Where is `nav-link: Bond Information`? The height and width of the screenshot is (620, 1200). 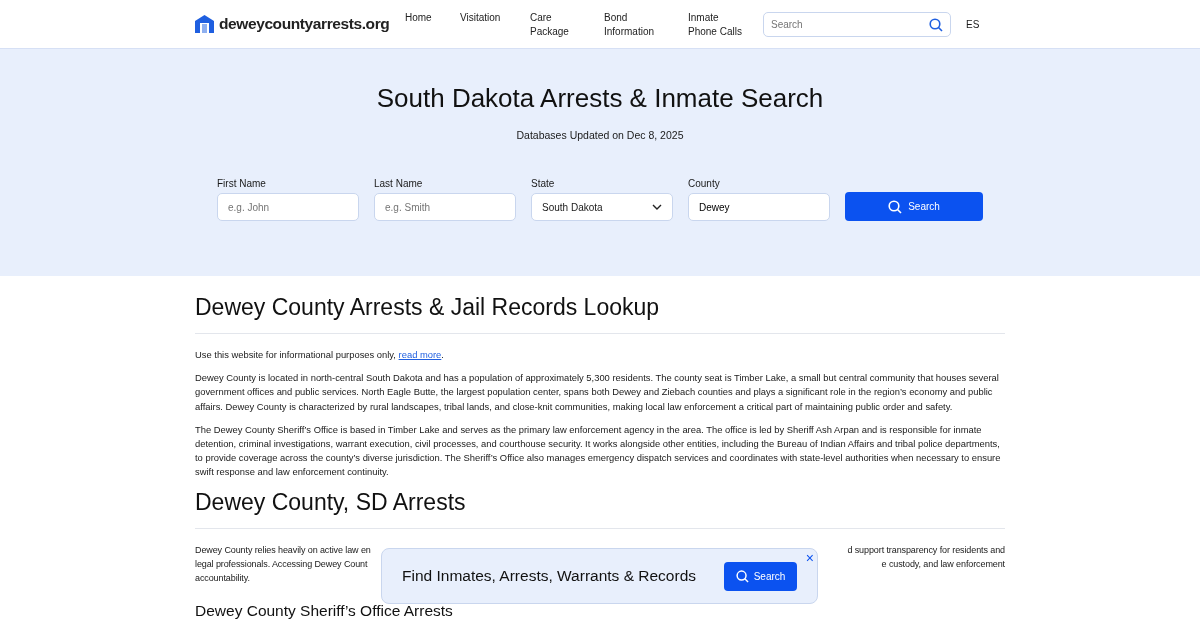 nav-link: Bond Information is located at coordinates (636, 25).